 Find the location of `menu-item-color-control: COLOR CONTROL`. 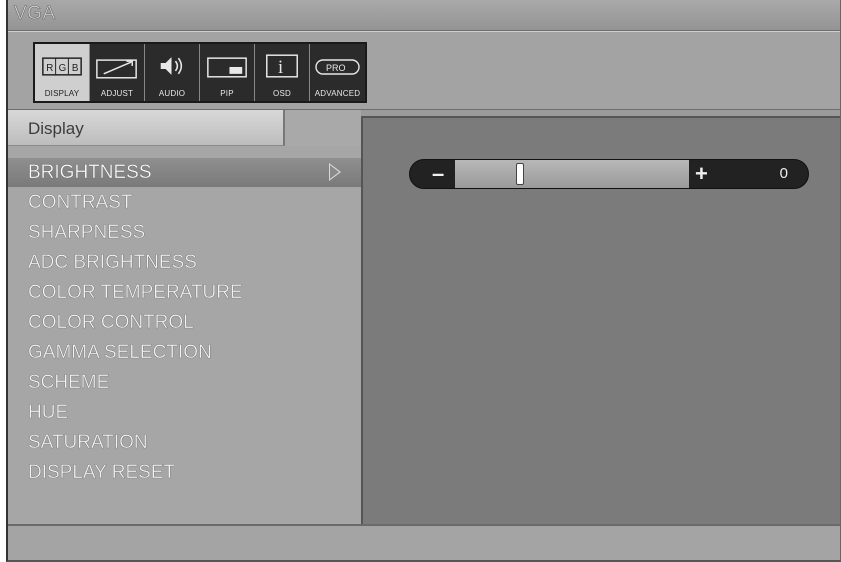

menu-item-color-control: COLOR CONTROL is located at coordinates (184, 322).